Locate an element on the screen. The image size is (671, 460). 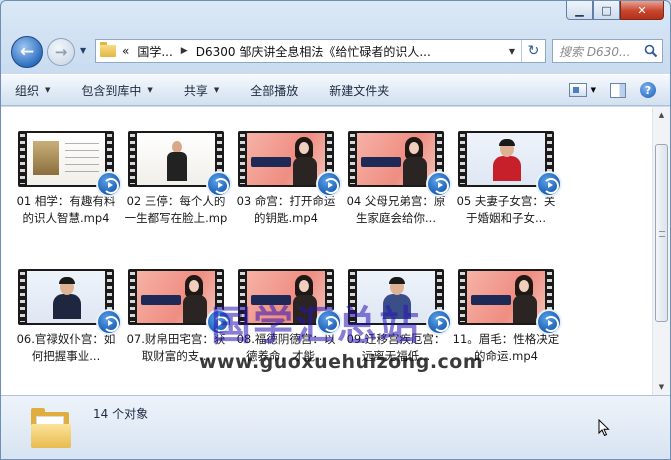
share-label: 共享 is located at coordinates (195, 90).